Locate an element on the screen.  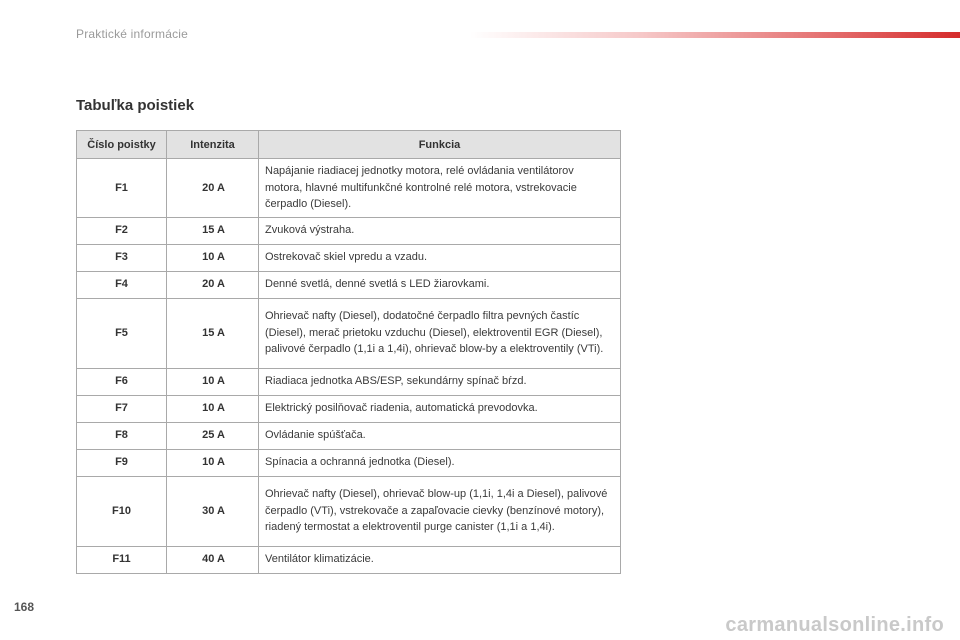
watermark: carmanualsonline.info is located at coordinates (834, 625).